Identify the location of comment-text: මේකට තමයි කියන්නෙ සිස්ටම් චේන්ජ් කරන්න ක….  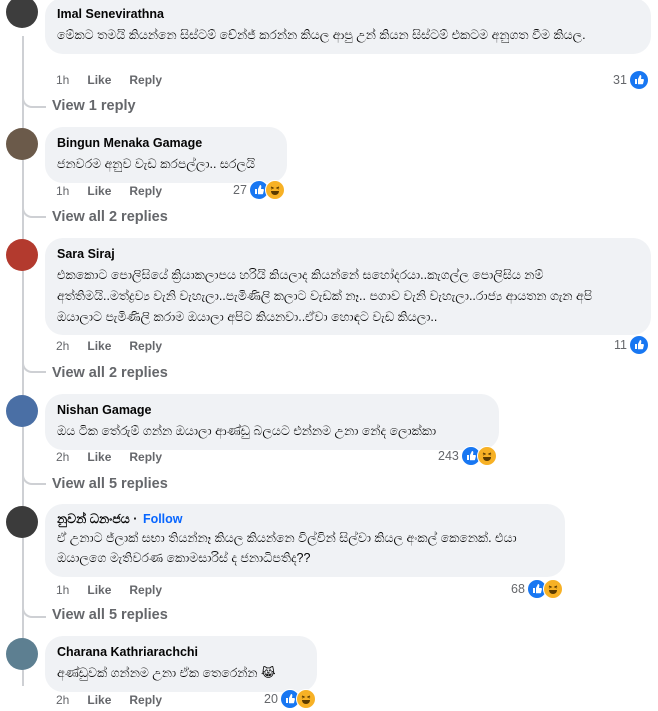
(321, 35).